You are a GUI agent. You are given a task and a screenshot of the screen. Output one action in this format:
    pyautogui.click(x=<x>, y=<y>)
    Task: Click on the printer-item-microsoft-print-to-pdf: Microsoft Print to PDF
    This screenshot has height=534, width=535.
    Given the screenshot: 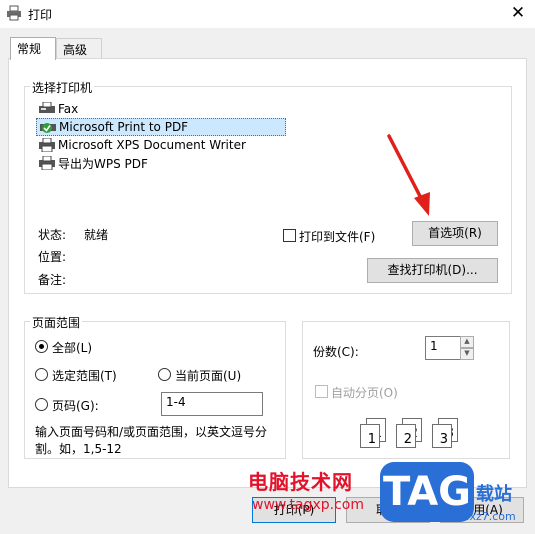 What is the action you would take?
    pyautogui.click(x=161, y=127)
    